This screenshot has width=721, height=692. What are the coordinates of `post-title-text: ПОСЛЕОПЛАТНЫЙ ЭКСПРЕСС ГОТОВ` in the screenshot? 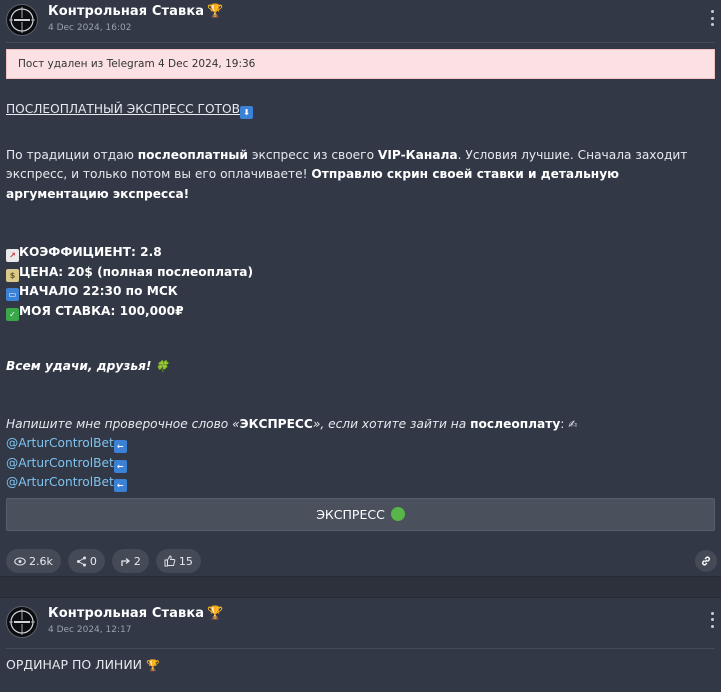 It's located at (123, 109).